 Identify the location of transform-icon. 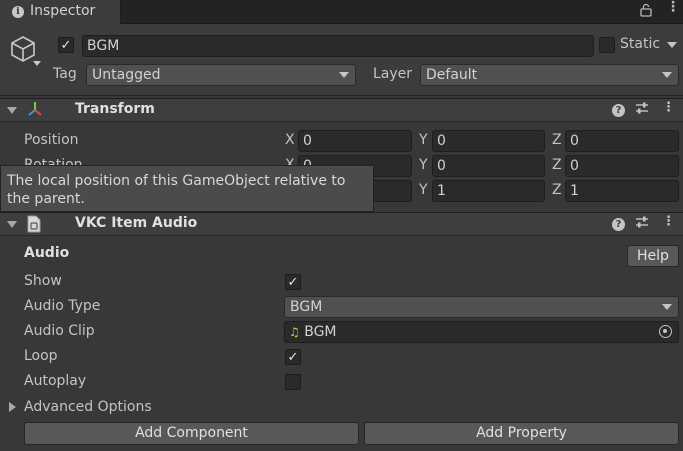
(35, 111).